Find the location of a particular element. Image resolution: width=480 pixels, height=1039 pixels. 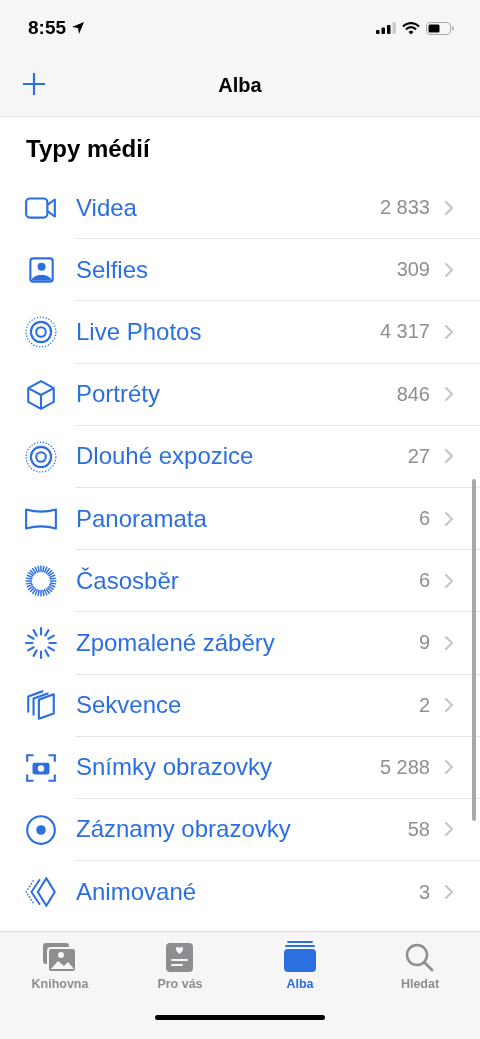

album-name: Panoramata is located at coordinates (142, 518).